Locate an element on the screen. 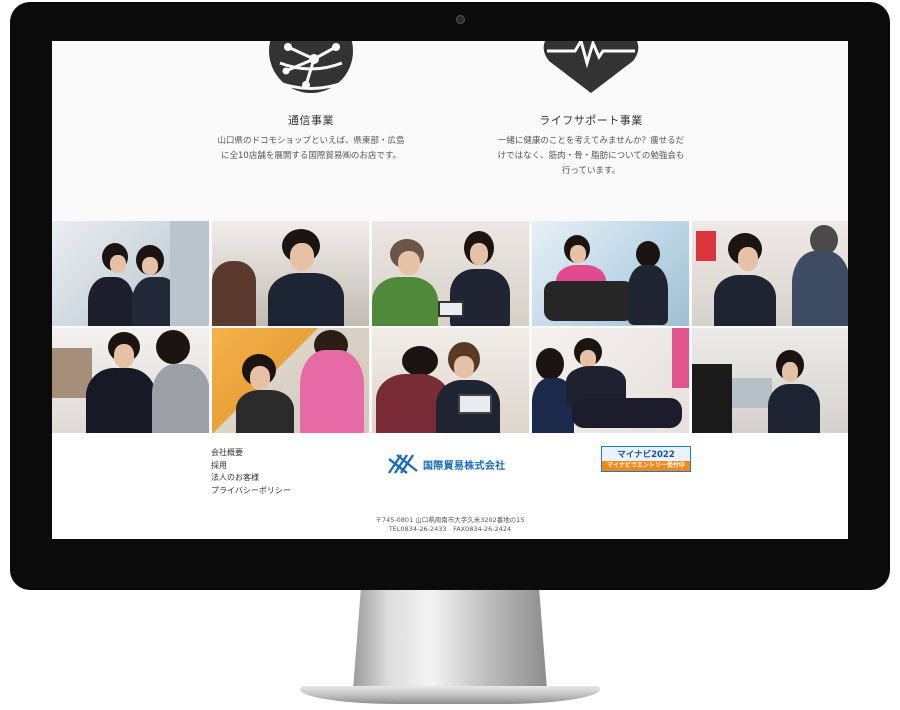 This screenshot has width=900, height=710. service-title: 通信事業 is located at coordinates (311, 120).